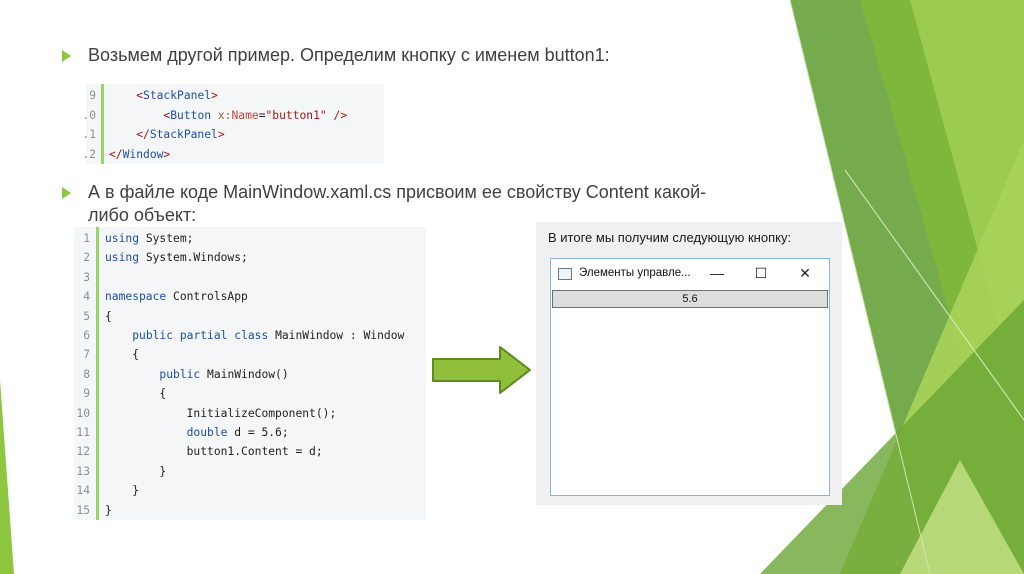 This screenshot has height=574, width=1024. Describe the element at coordinates (7, 477) in the screenshot. I see `deco-left-sliver` at that location.